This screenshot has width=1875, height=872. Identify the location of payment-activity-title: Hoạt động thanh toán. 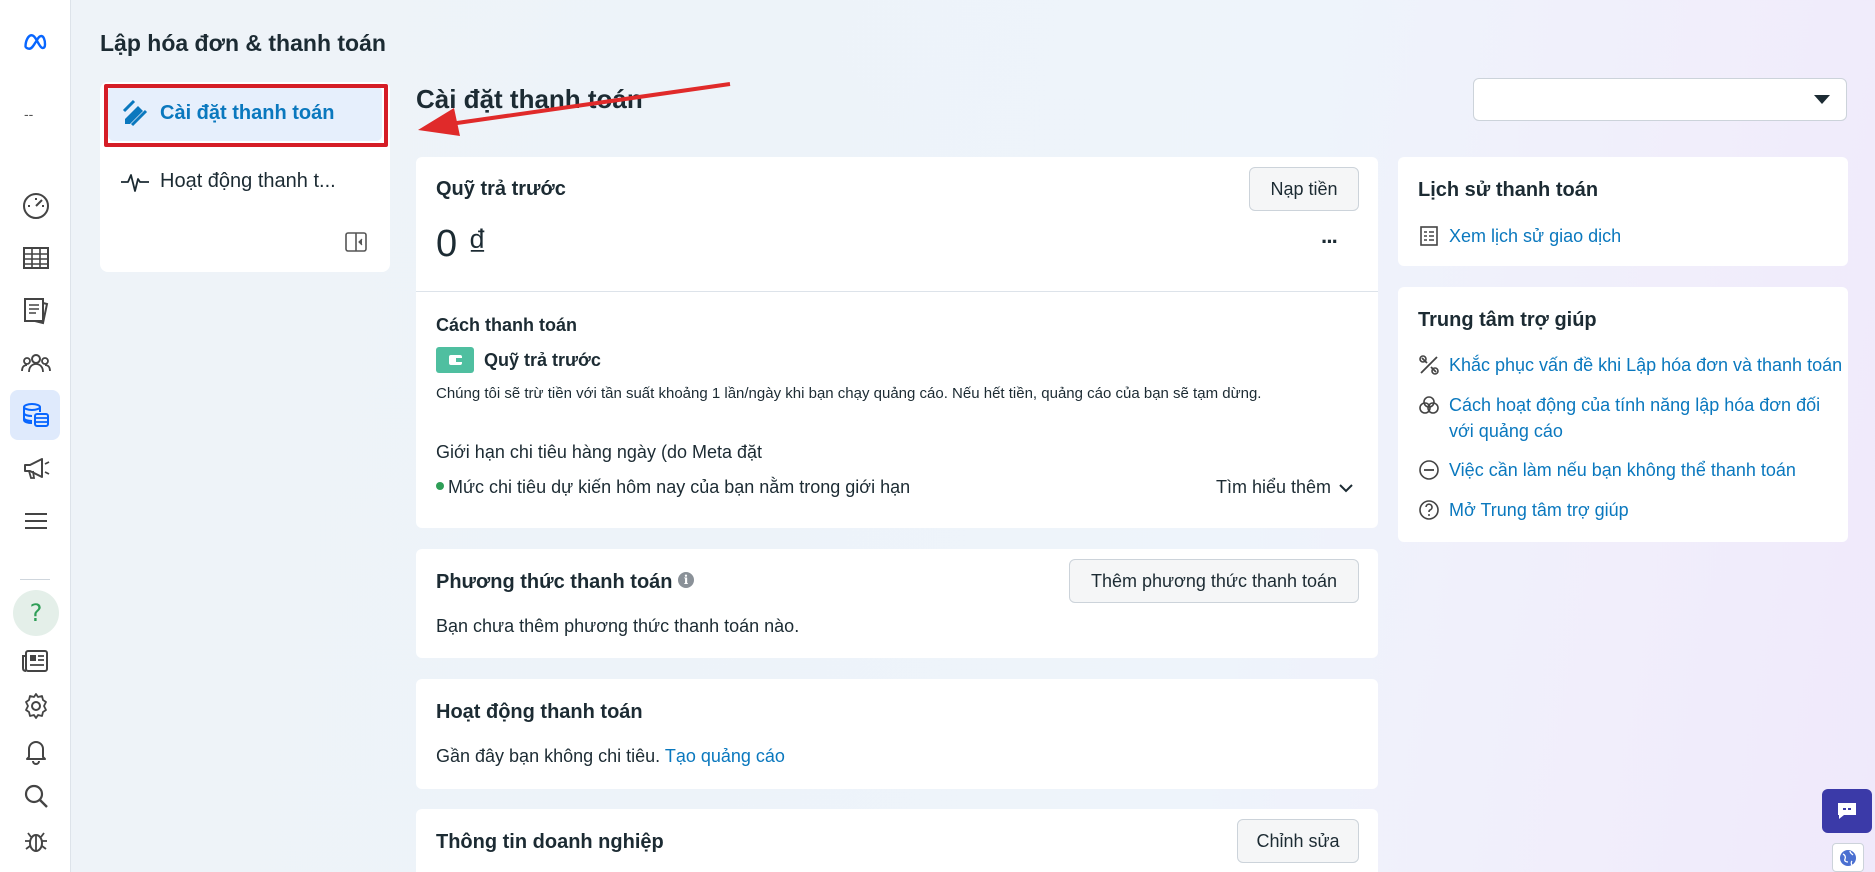
(539, 712).